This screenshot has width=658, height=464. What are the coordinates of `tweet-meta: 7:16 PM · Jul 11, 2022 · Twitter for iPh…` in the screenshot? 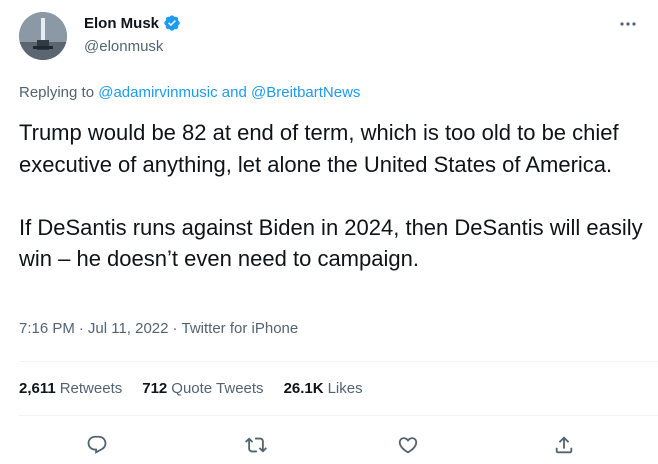 It's located at (158, 328).